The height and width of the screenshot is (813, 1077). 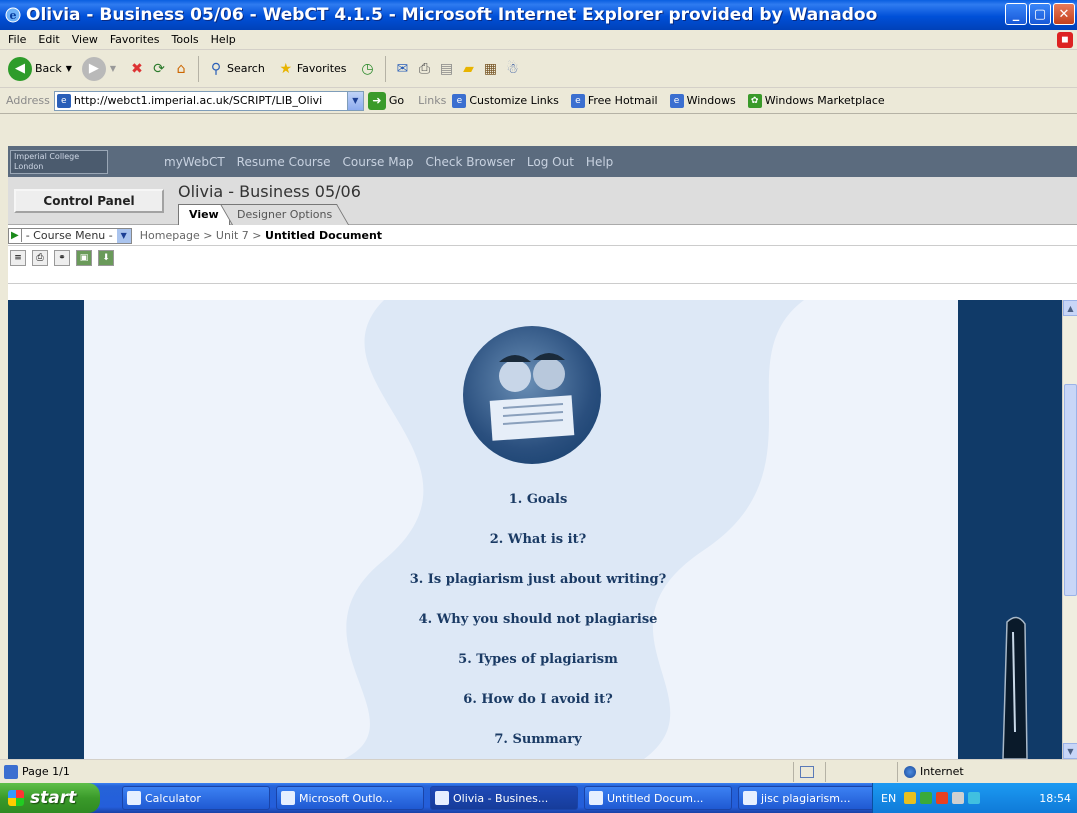 What do you see at coordinates (16, 798) in the screenshot?
I see `windows-logo-icon` at bounding box center [16, 798].